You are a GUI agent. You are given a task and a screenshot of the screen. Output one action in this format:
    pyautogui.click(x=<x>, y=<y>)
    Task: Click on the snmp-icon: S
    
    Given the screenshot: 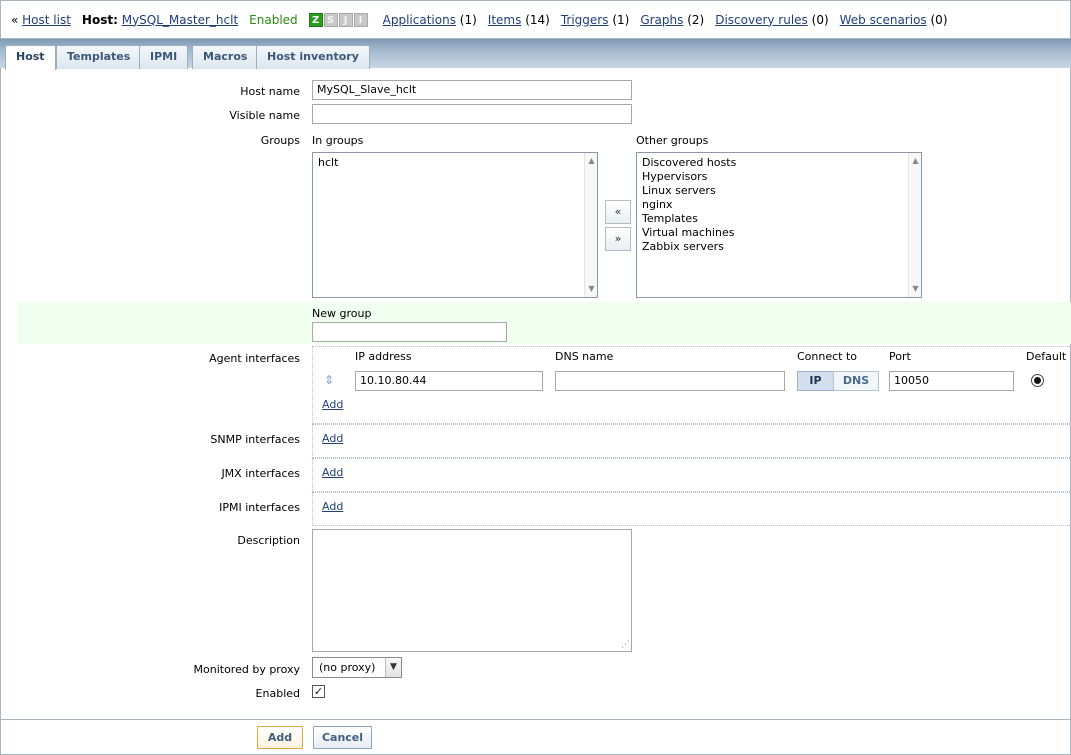 What is the action you would take?
    pyautogui.click(x=330, y=19)
    